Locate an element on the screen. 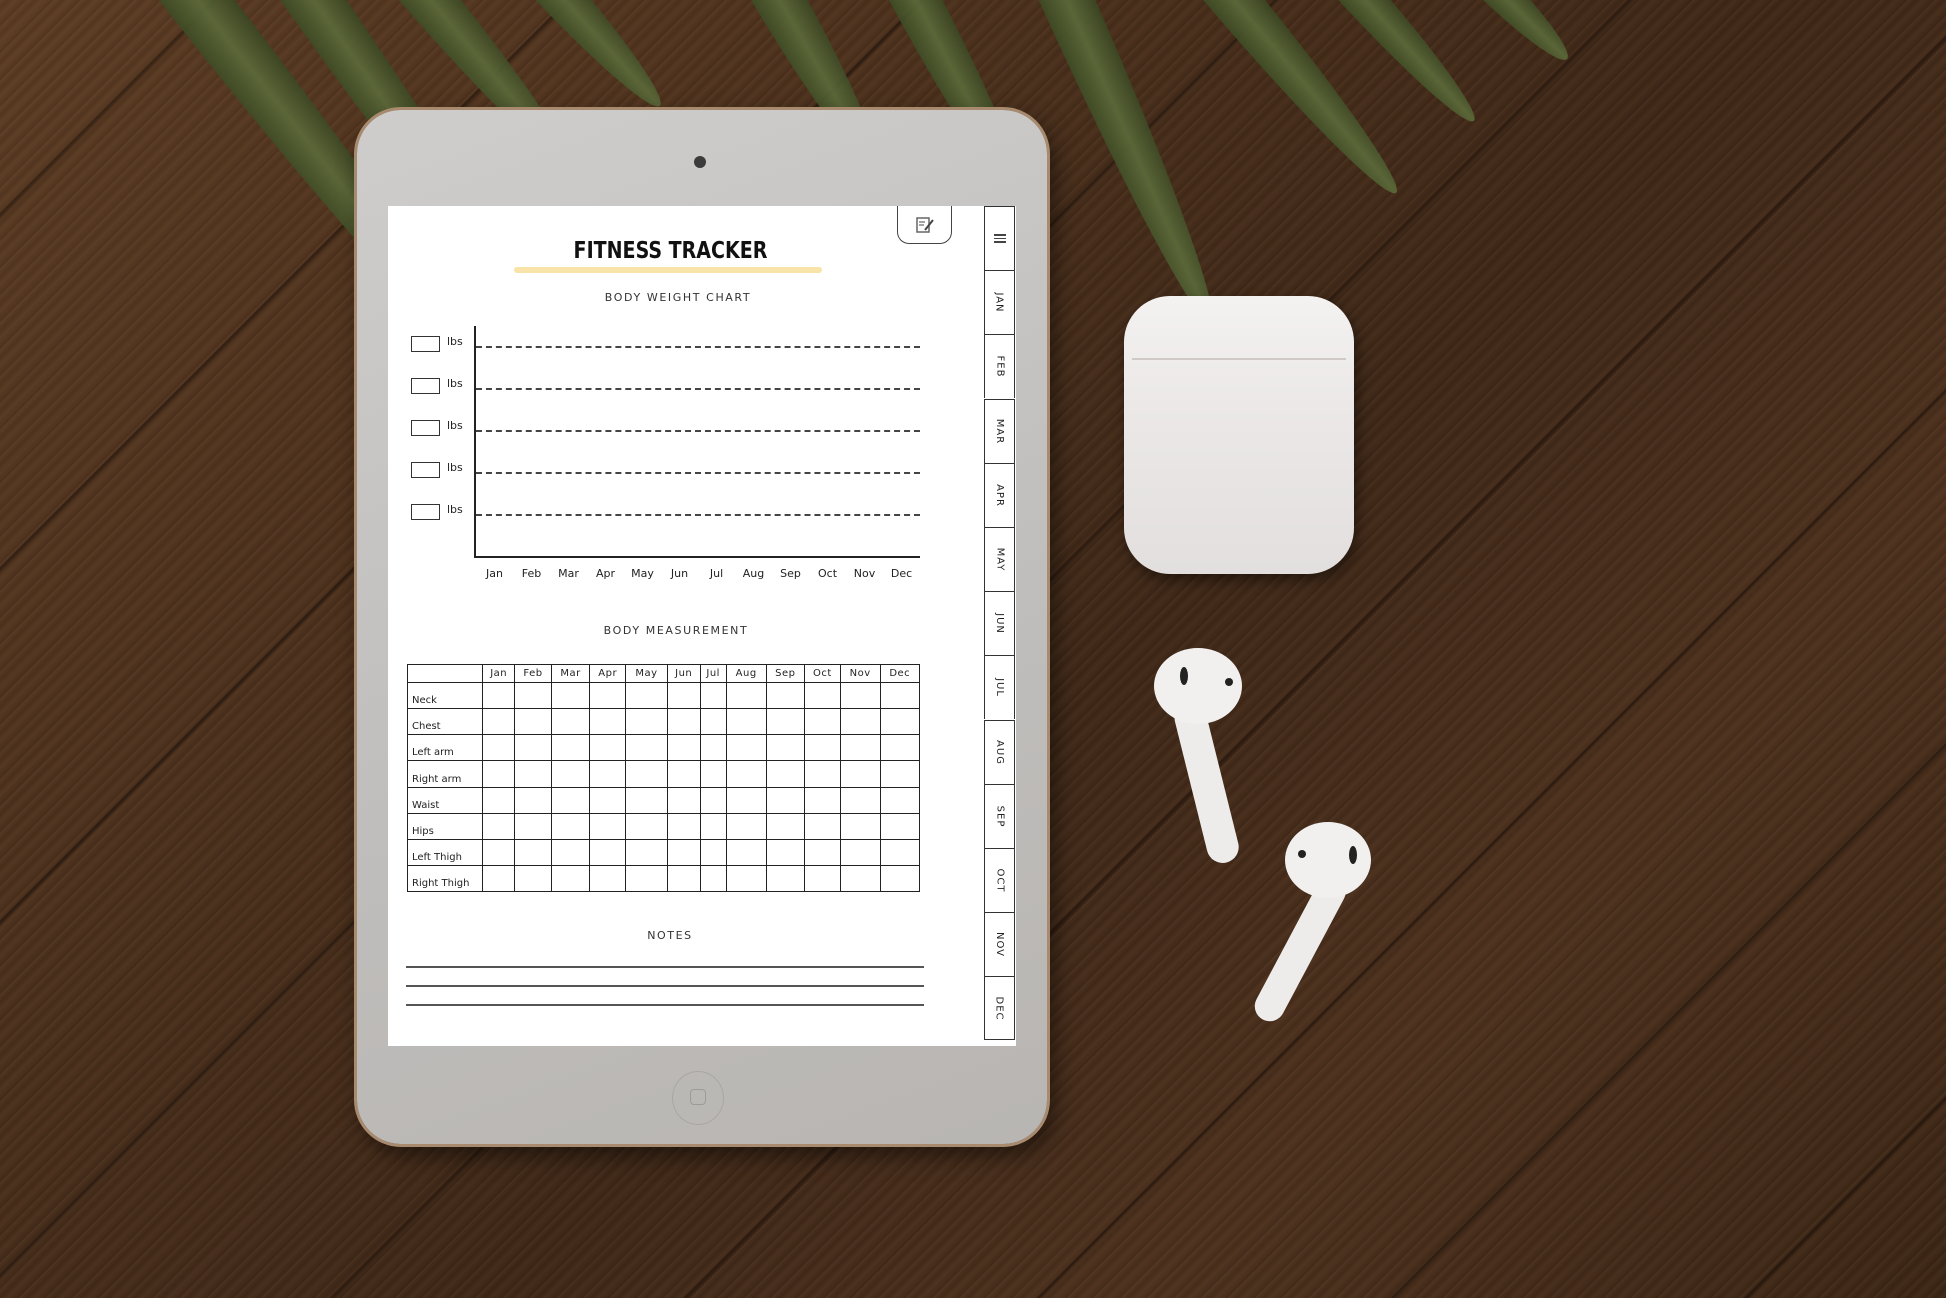 This screenshot has width=1946, height=1298. tab-menu is located at coordinates (999, 238).